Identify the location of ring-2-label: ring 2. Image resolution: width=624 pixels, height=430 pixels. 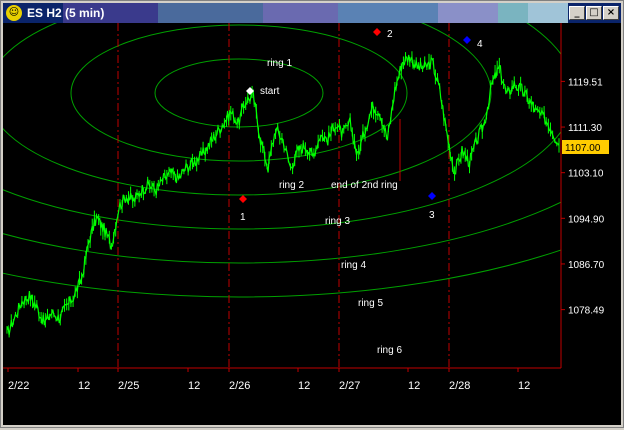
(291, 185).